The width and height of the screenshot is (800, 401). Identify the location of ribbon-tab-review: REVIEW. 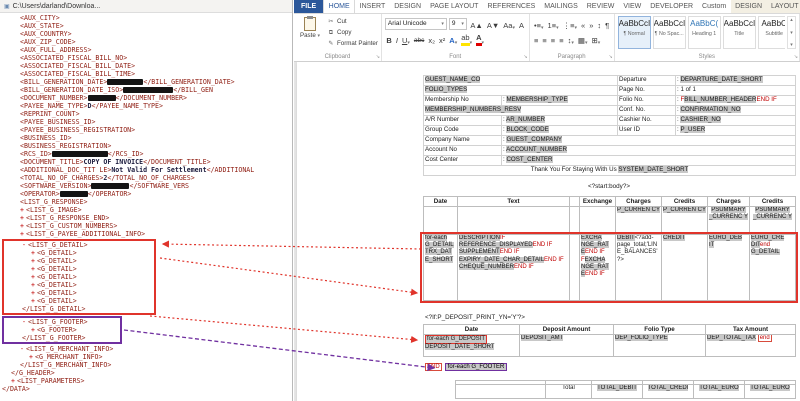
(600, 6).